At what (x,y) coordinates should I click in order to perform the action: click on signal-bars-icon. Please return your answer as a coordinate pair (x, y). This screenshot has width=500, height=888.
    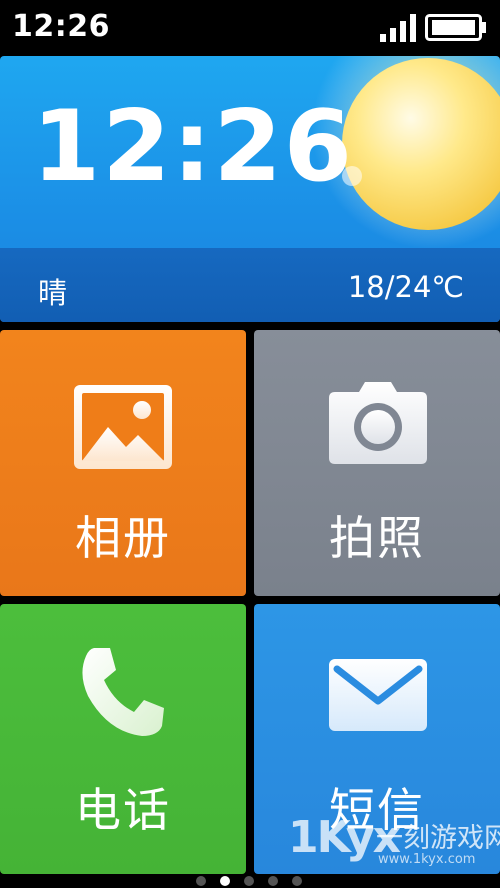
    Looking at the image, I should click on (398, 28).